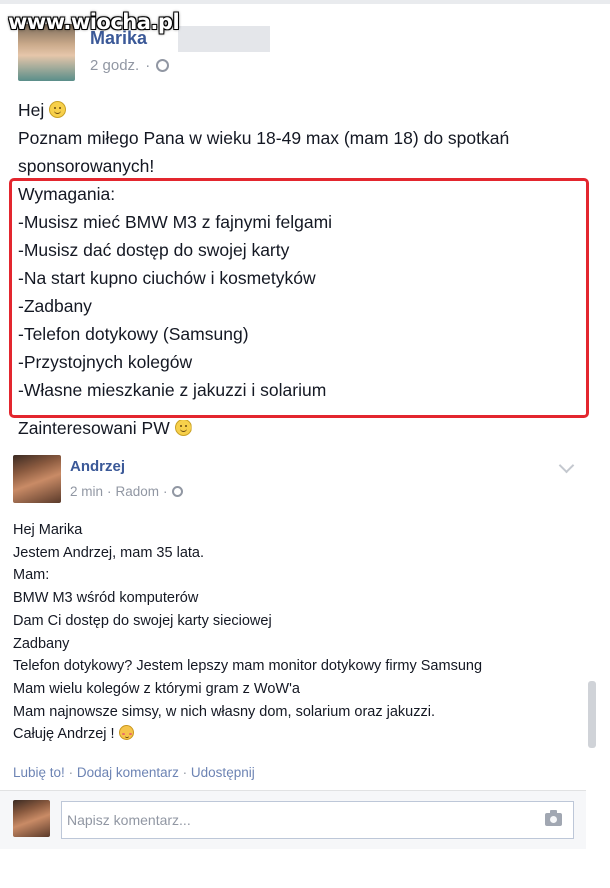 The image size is (610, 888). Describe the element at coordinates (142, 620) in the screenshot. I see `comment-line: Dam Ci dostęp do swojej karty sieciowej` at that location.